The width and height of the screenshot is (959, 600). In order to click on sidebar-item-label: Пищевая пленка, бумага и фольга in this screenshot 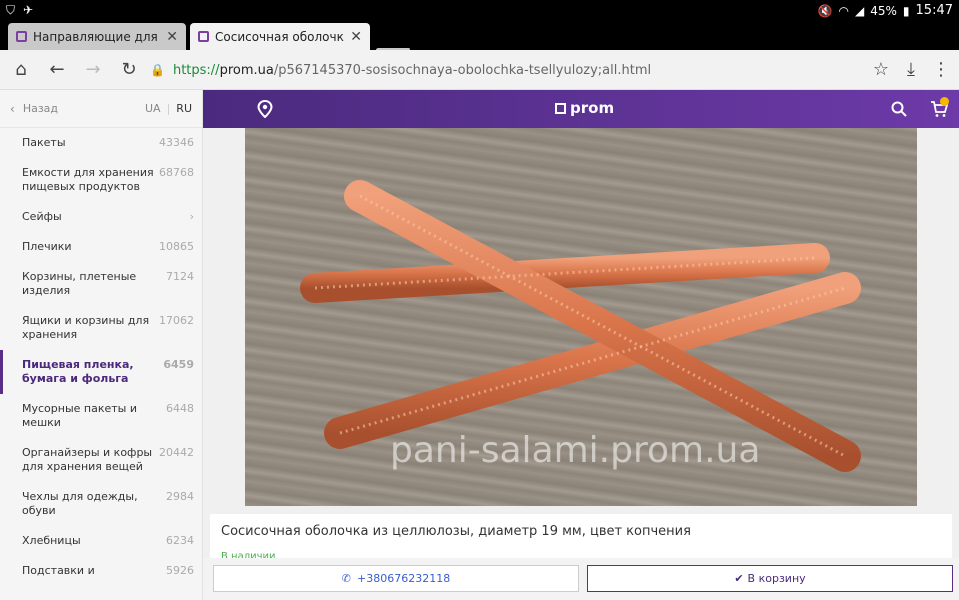, I will do `click(78, 371)`.